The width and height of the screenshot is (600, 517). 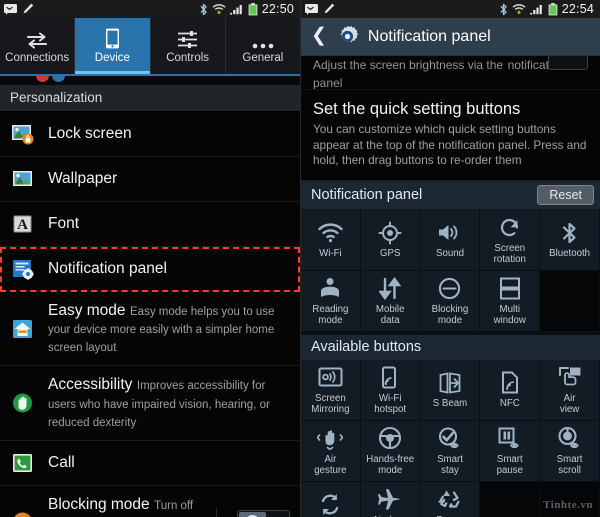 I want to click on available-button-wifi-hotspot: Wi-Fi hotspot, so click(x=390, y=391).